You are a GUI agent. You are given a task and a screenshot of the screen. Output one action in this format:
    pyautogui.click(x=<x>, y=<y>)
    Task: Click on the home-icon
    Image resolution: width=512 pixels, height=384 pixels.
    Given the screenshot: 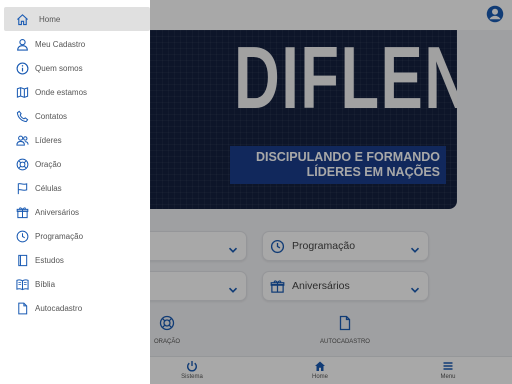 What is the action you would take?
    pyautogui.click(x=22, y=19)
    